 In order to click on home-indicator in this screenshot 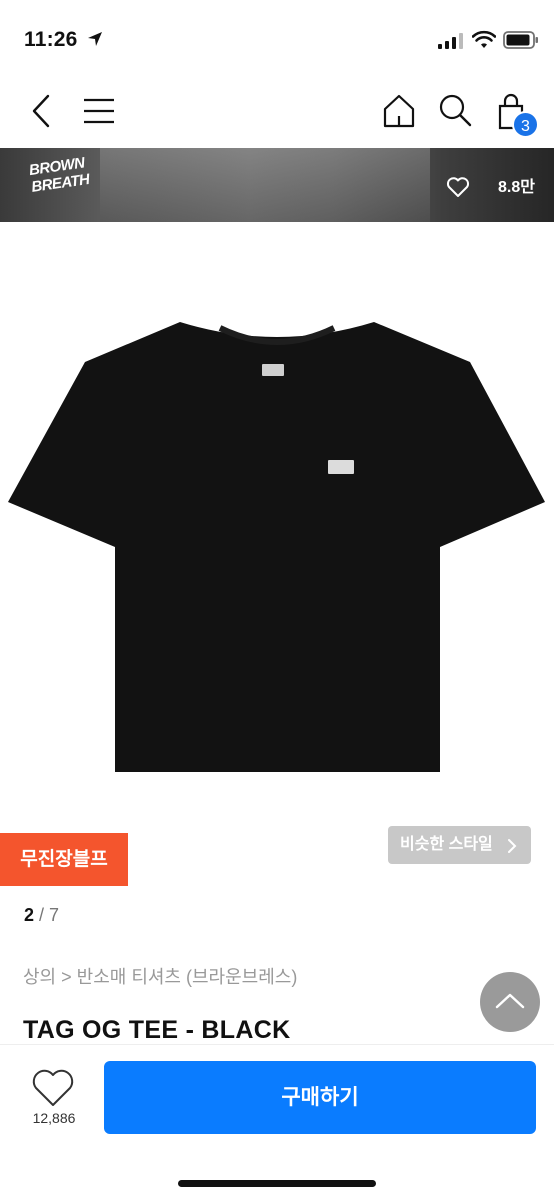, I will do `click(277, 1183)`.